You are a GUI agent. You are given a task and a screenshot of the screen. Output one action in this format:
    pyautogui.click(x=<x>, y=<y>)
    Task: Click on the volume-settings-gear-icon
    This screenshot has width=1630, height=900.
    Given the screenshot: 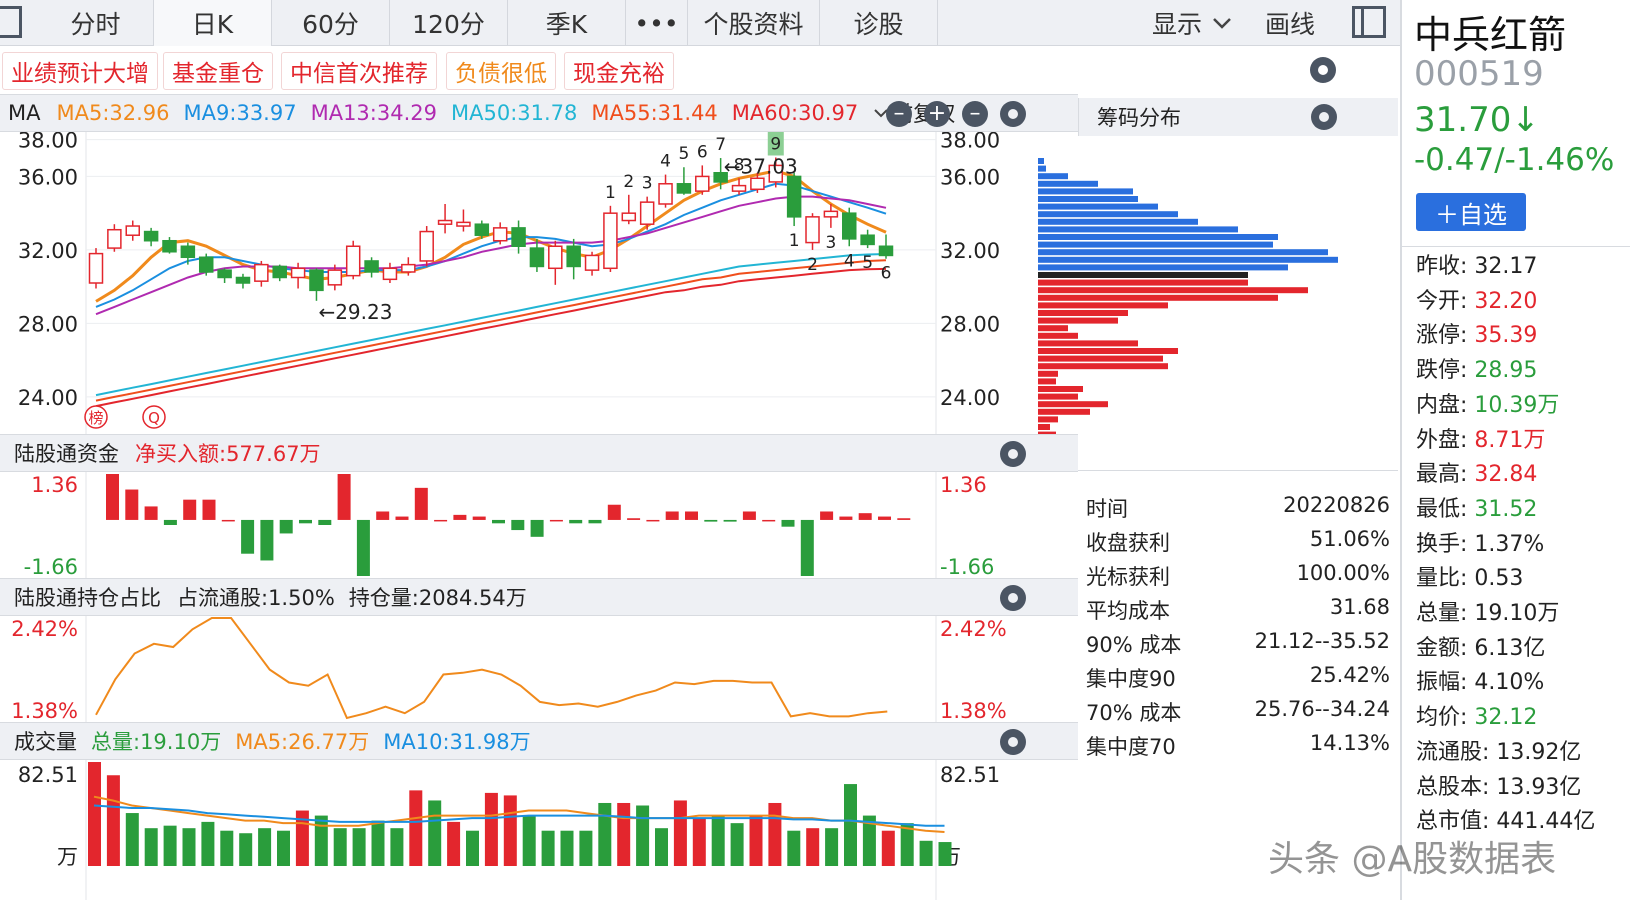 What is the action you would take?
    pyautogui.click(x=1013, y=742)
    